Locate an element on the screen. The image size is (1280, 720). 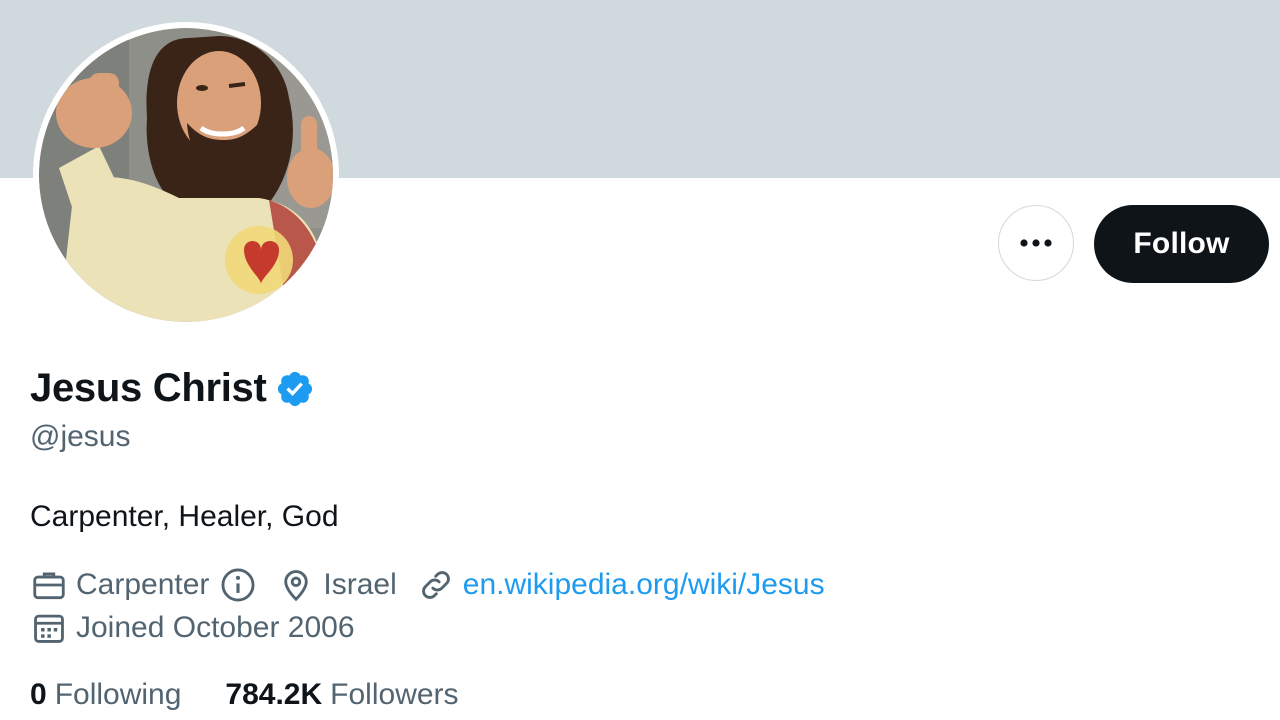
followers-label: Followers is located at coordinates (394, 694).